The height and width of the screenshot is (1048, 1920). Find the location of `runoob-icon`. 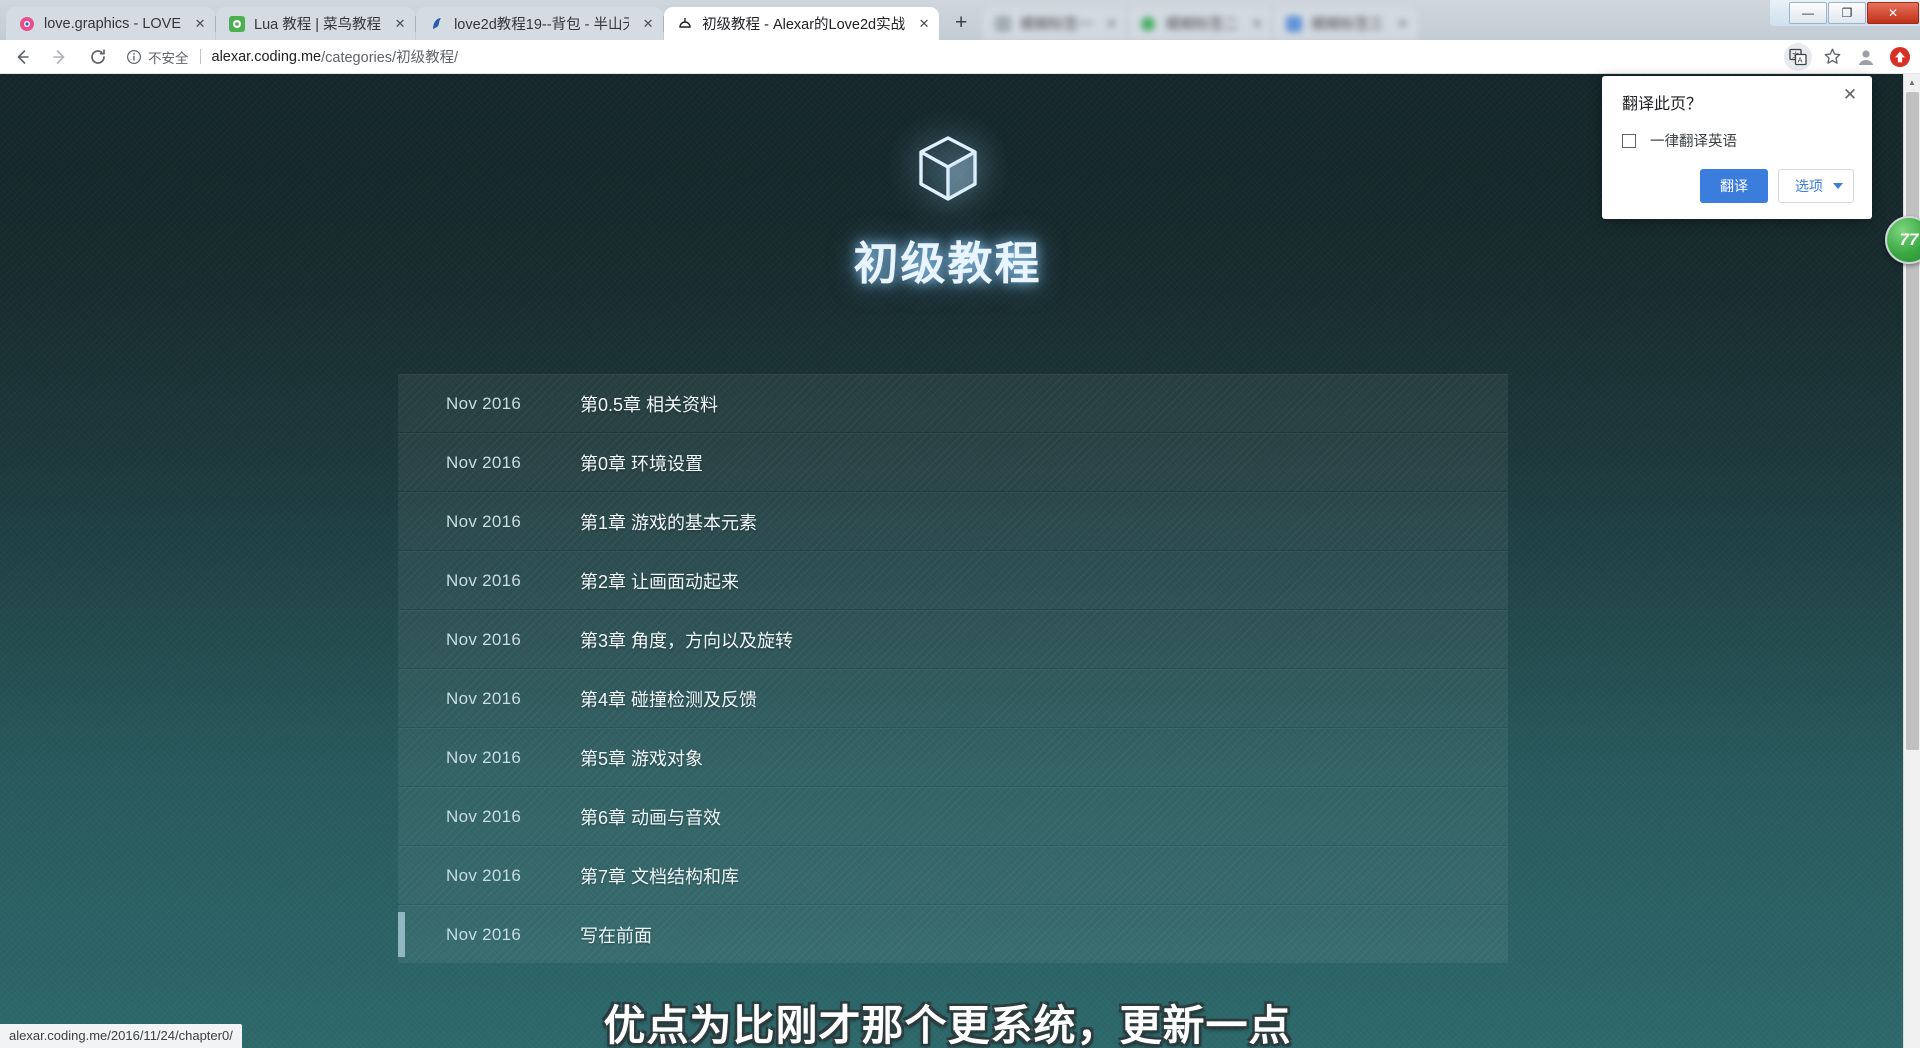

runoob-icon is located at coordinates (236, 23).